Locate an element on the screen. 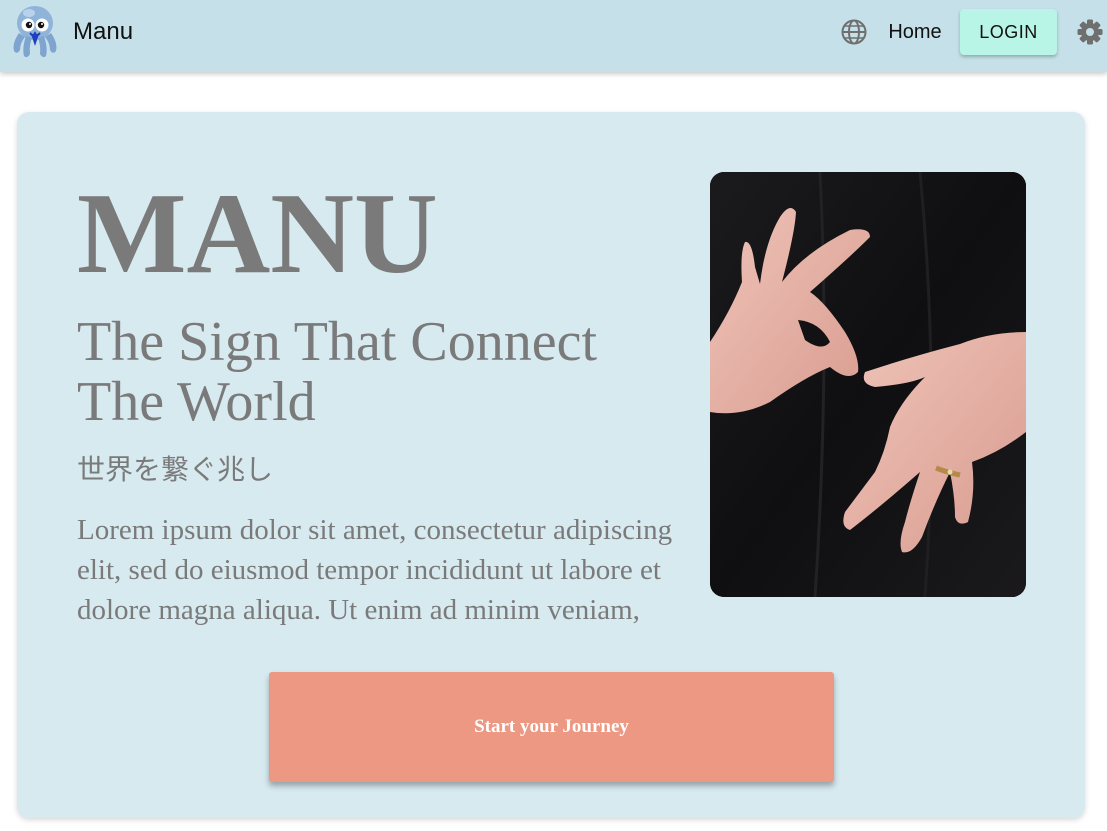 This screenshot has width=1107, height=831. login-button: LOGIN is located at coordinates (1008, 32).